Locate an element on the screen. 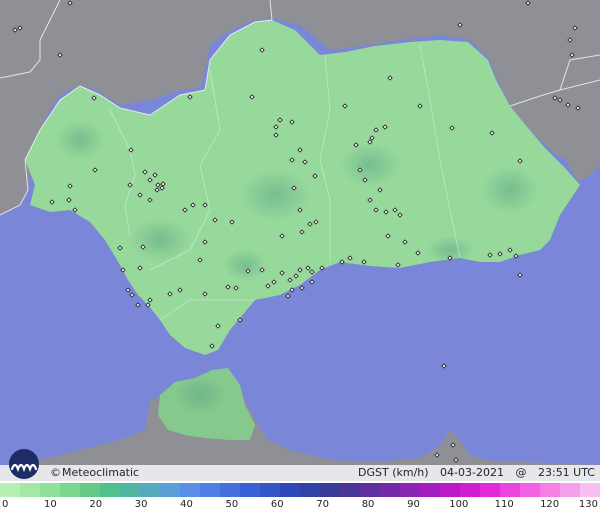 The width and height of the screenshot is (600, 517). legend-tick-label: 40 is located at coordinates (186, 504).